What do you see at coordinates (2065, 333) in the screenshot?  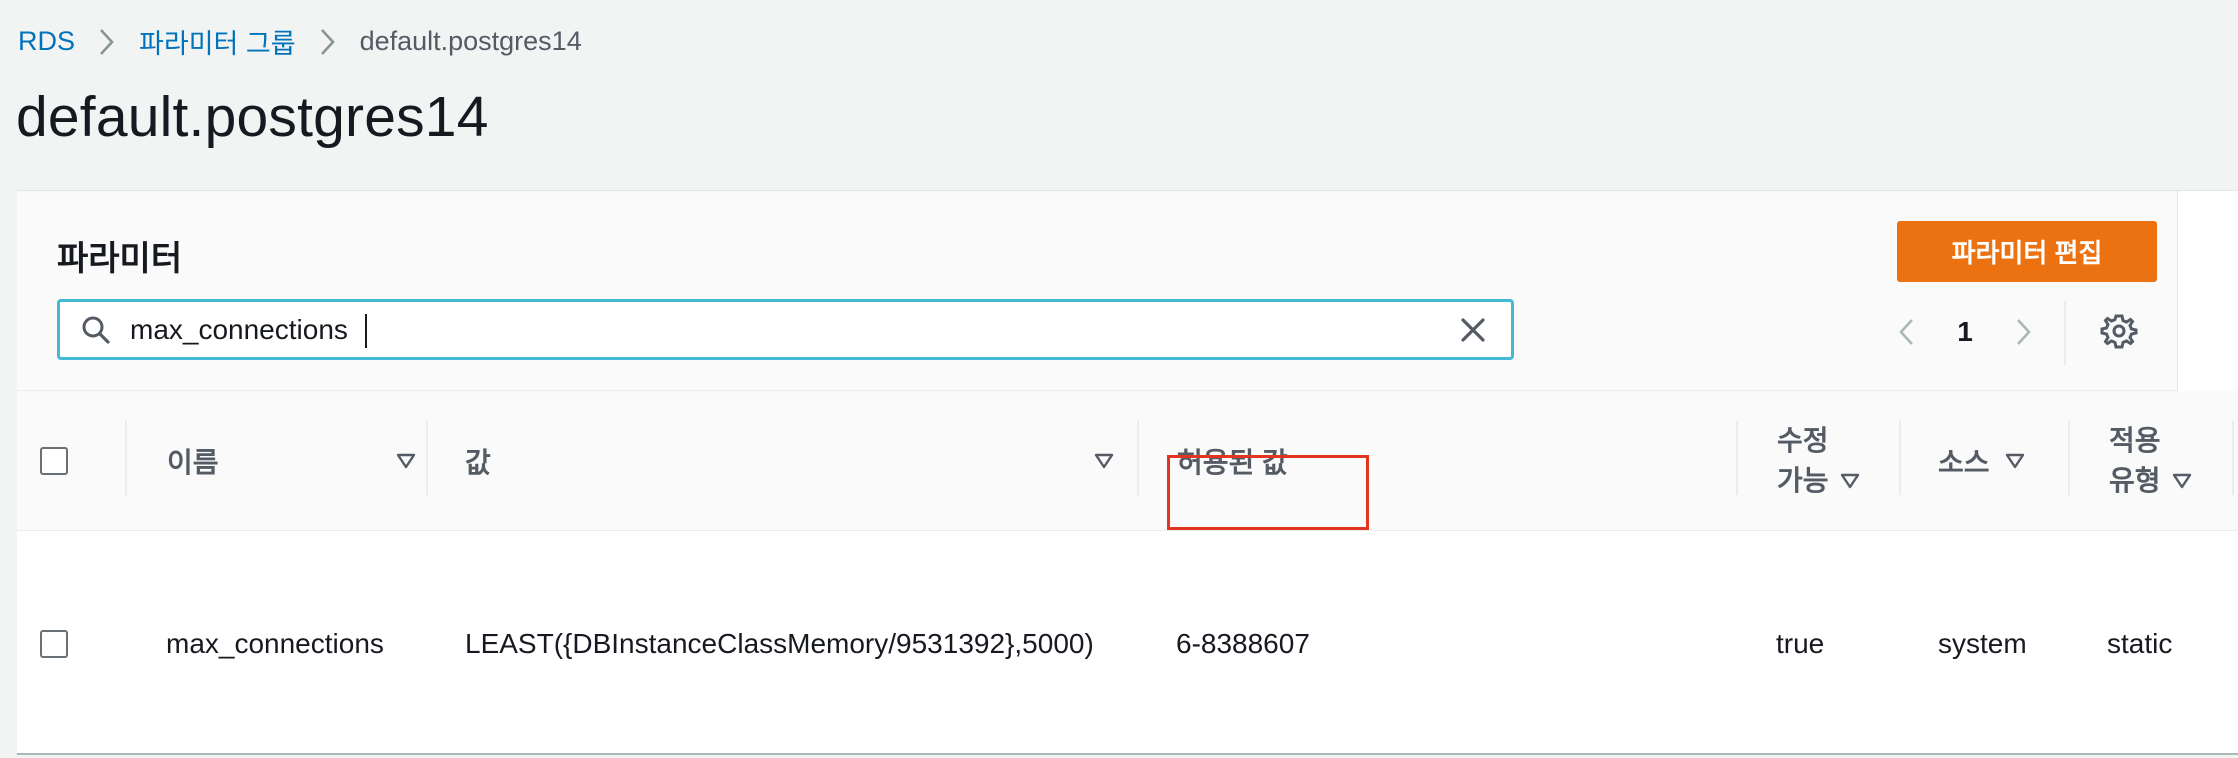 I see `toolbar-divider` at bounding box center [2065, 333].